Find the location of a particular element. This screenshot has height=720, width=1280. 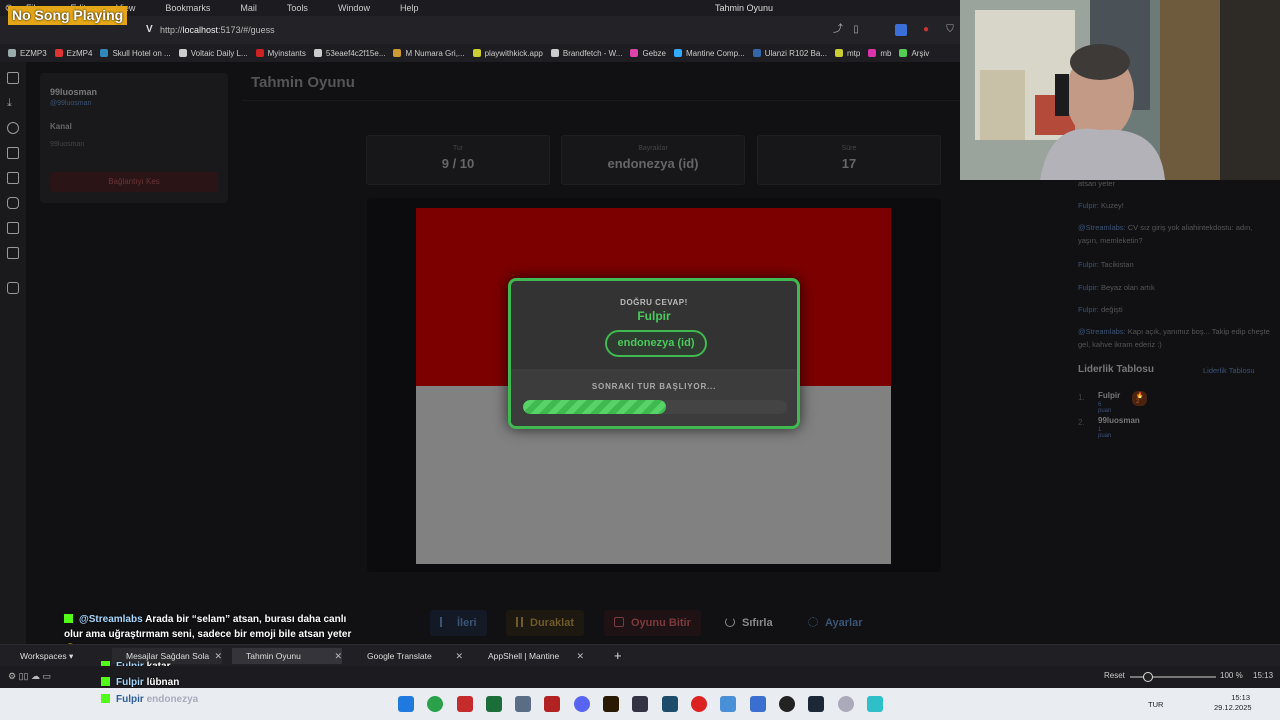

history-panel-icon is located at coordinates (13, 128).